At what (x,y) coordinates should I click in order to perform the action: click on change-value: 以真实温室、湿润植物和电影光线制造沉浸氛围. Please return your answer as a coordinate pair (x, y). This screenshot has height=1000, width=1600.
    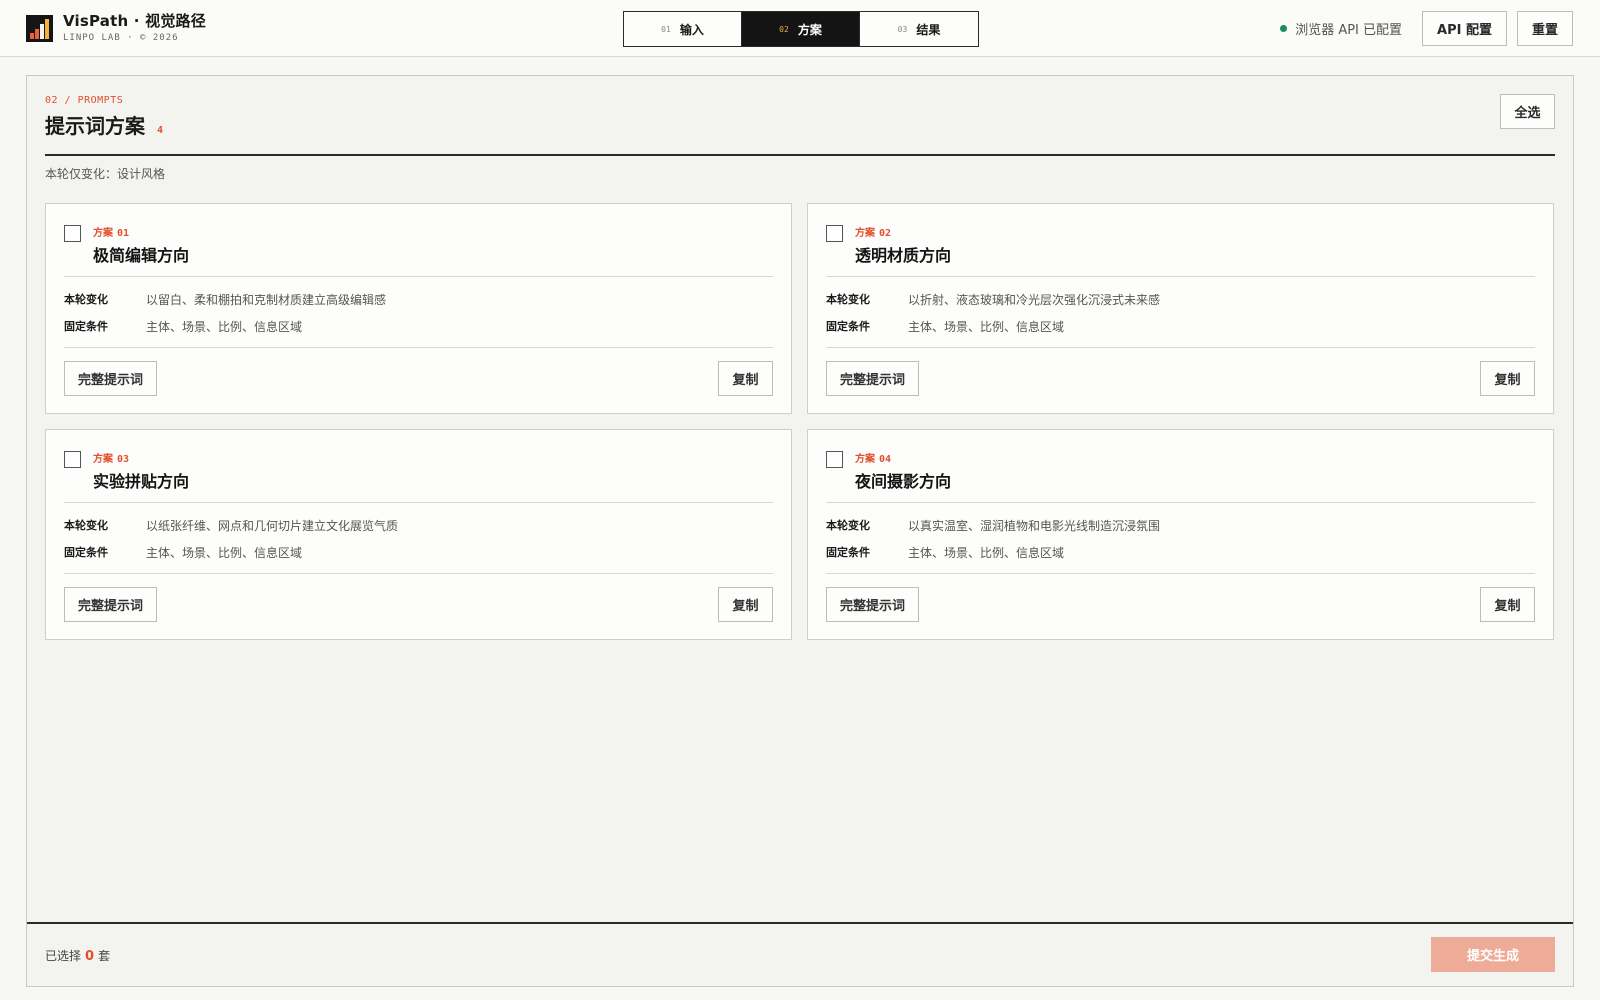
    Looking at the image, I should click on (1034, 526).